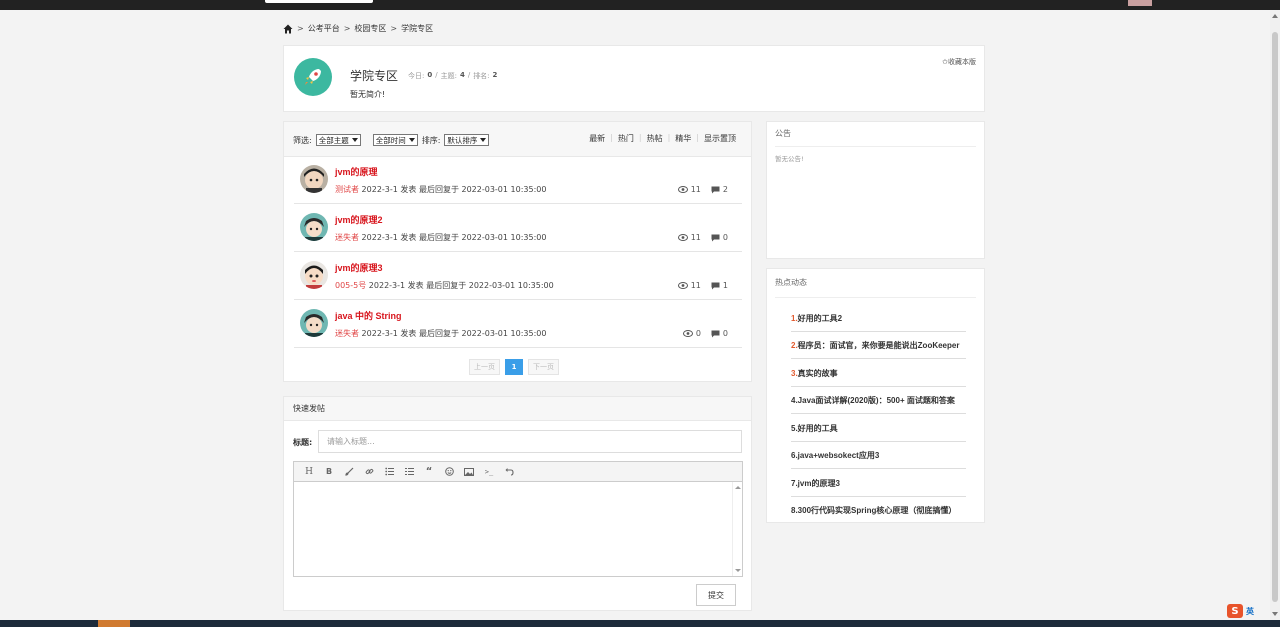 The height and width of the screenshot is (627, 1280). What do you see at coordinates (484, 367) in the screenshot?
I see `prev-page-button: 上一页` at bounding box center [484, 367].